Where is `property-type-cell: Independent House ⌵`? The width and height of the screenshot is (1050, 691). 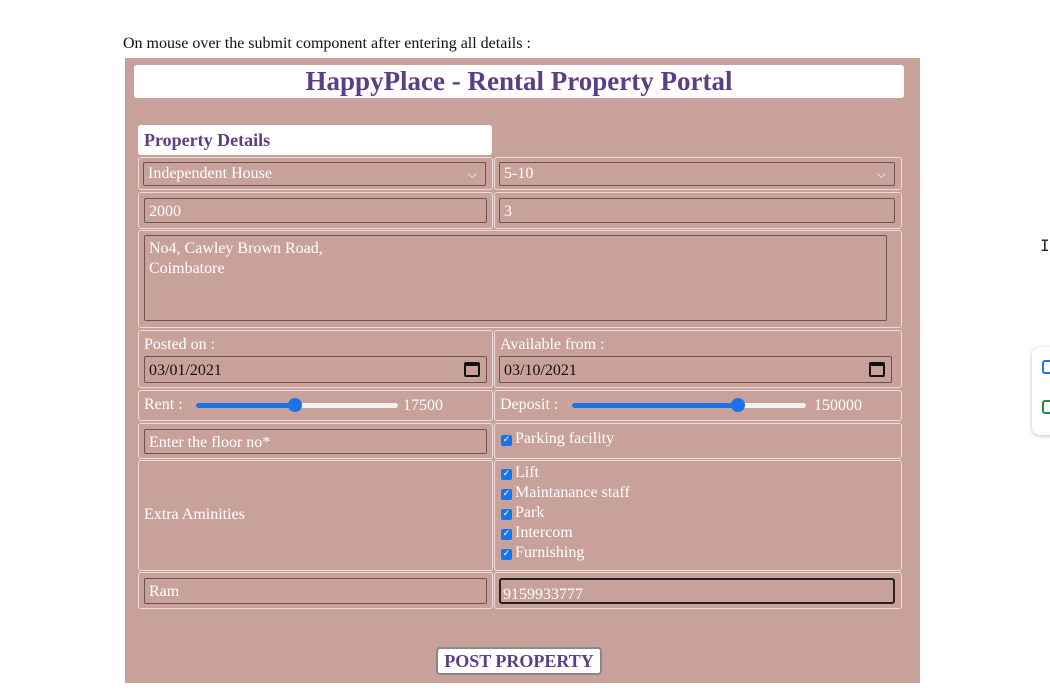
property-type-cell: Independent House ⌵ is located at coordinates (315, 173).